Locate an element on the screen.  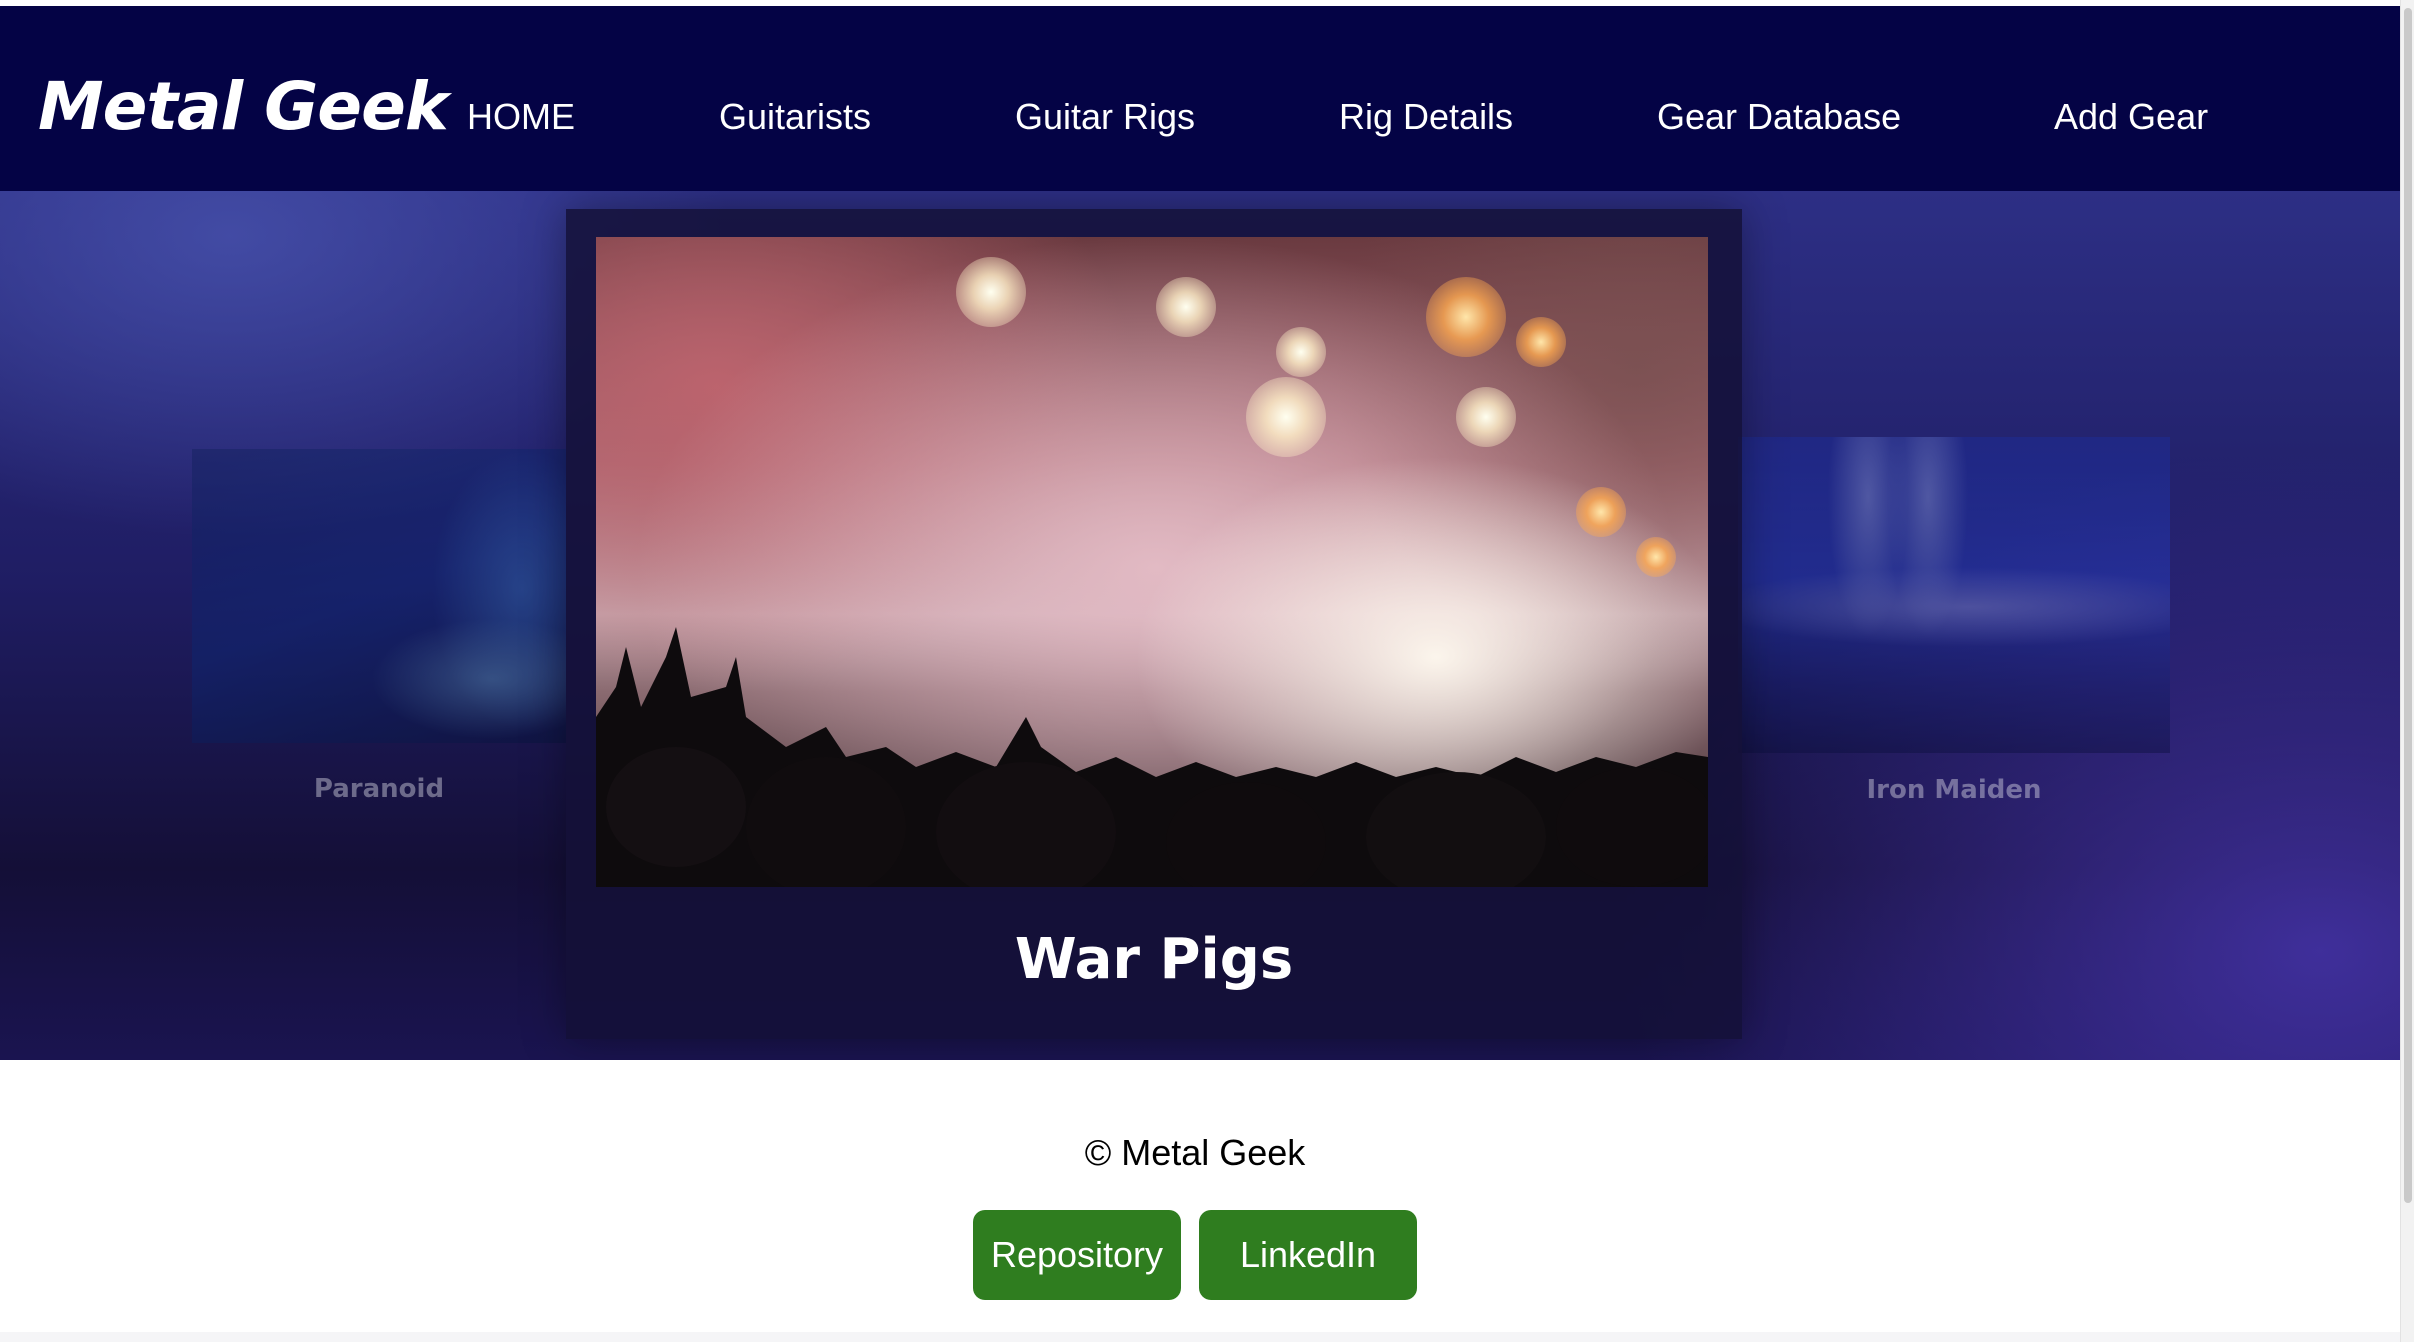
linkedin-button: LinkedIn is located at coordinates (1308, 1255).